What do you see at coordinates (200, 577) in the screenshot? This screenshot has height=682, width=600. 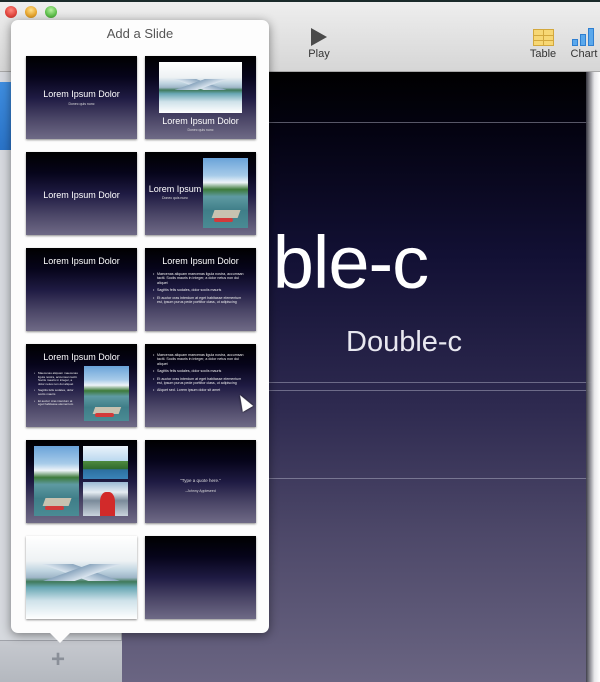 I see `slide-layout-blank` at bounding box center [200, 577].